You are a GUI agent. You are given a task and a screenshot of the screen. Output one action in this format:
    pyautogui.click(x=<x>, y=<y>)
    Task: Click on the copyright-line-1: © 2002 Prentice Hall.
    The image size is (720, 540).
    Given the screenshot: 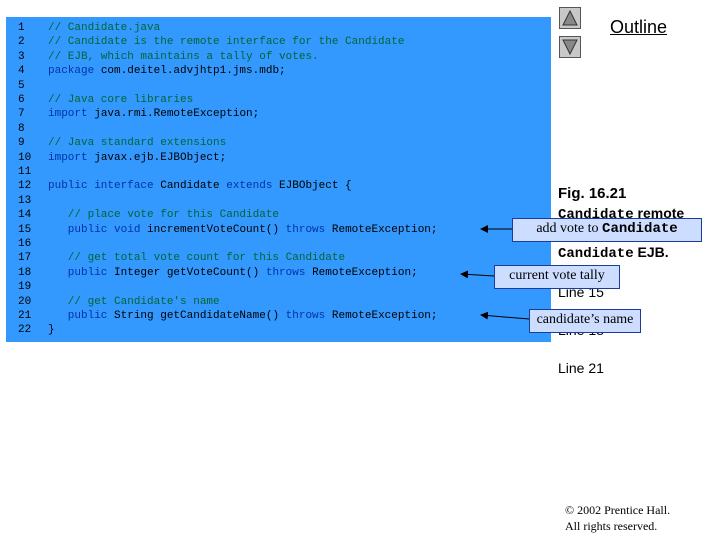 What is the action you would take?
    pyautogui.click(x=618, y=510)
    